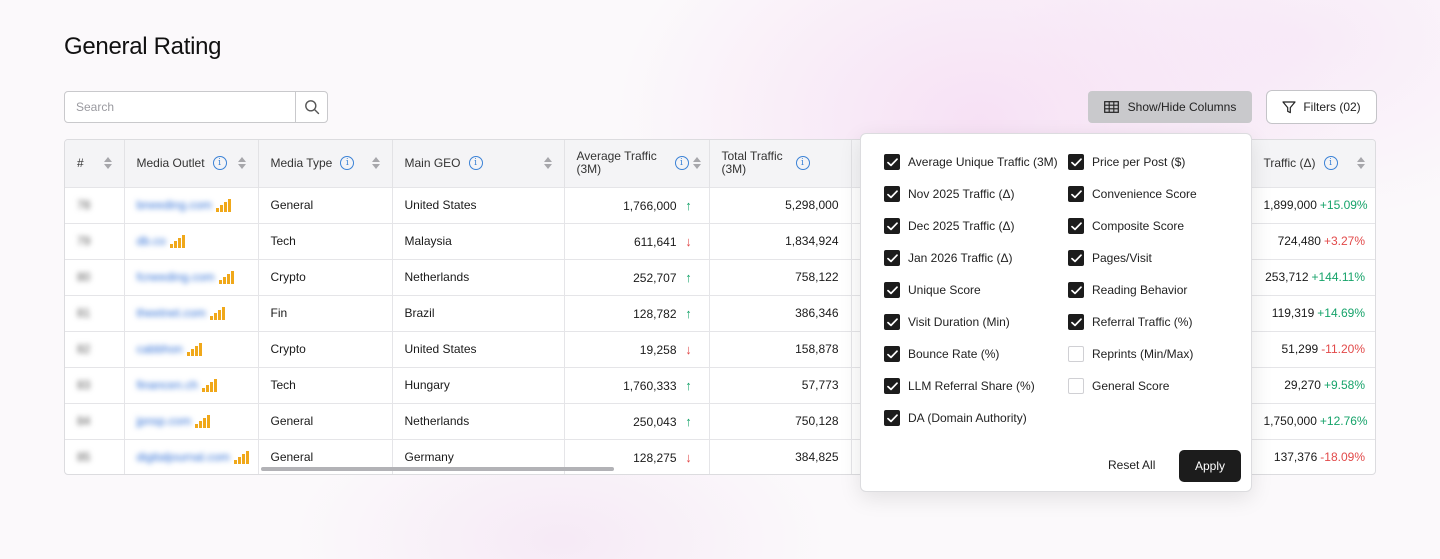 Image resolution: width=1440 pixels, height=559 pixels. What do you see at coordinates (1313, 163) in the screenshot?
I see `column-header-traffic-delta: Traffic (Δ) i` at bounding box center [1313, 163].